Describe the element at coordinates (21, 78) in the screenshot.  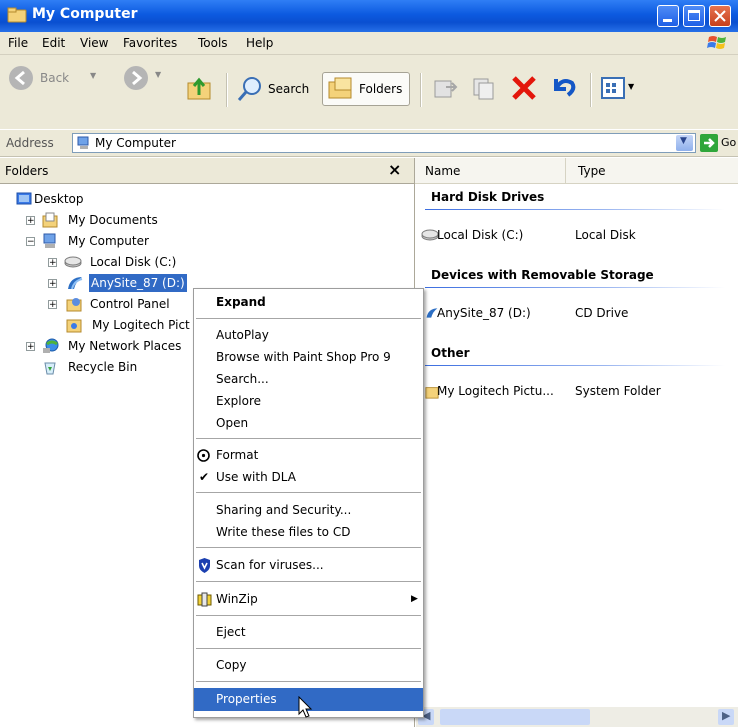
I see `back-arrow-icon` at that location.